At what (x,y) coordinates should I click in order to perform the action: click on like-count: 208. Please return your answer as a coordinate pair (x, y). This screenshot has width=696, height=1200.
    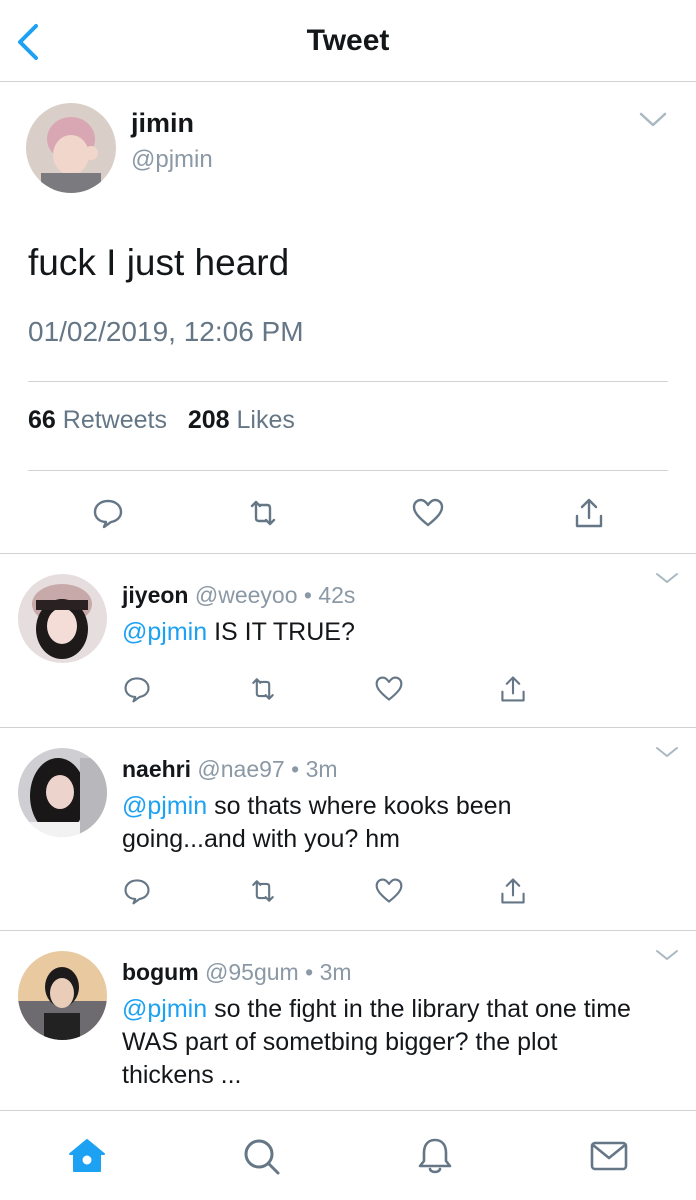
    Looking at the image, I should click on (208, 420).